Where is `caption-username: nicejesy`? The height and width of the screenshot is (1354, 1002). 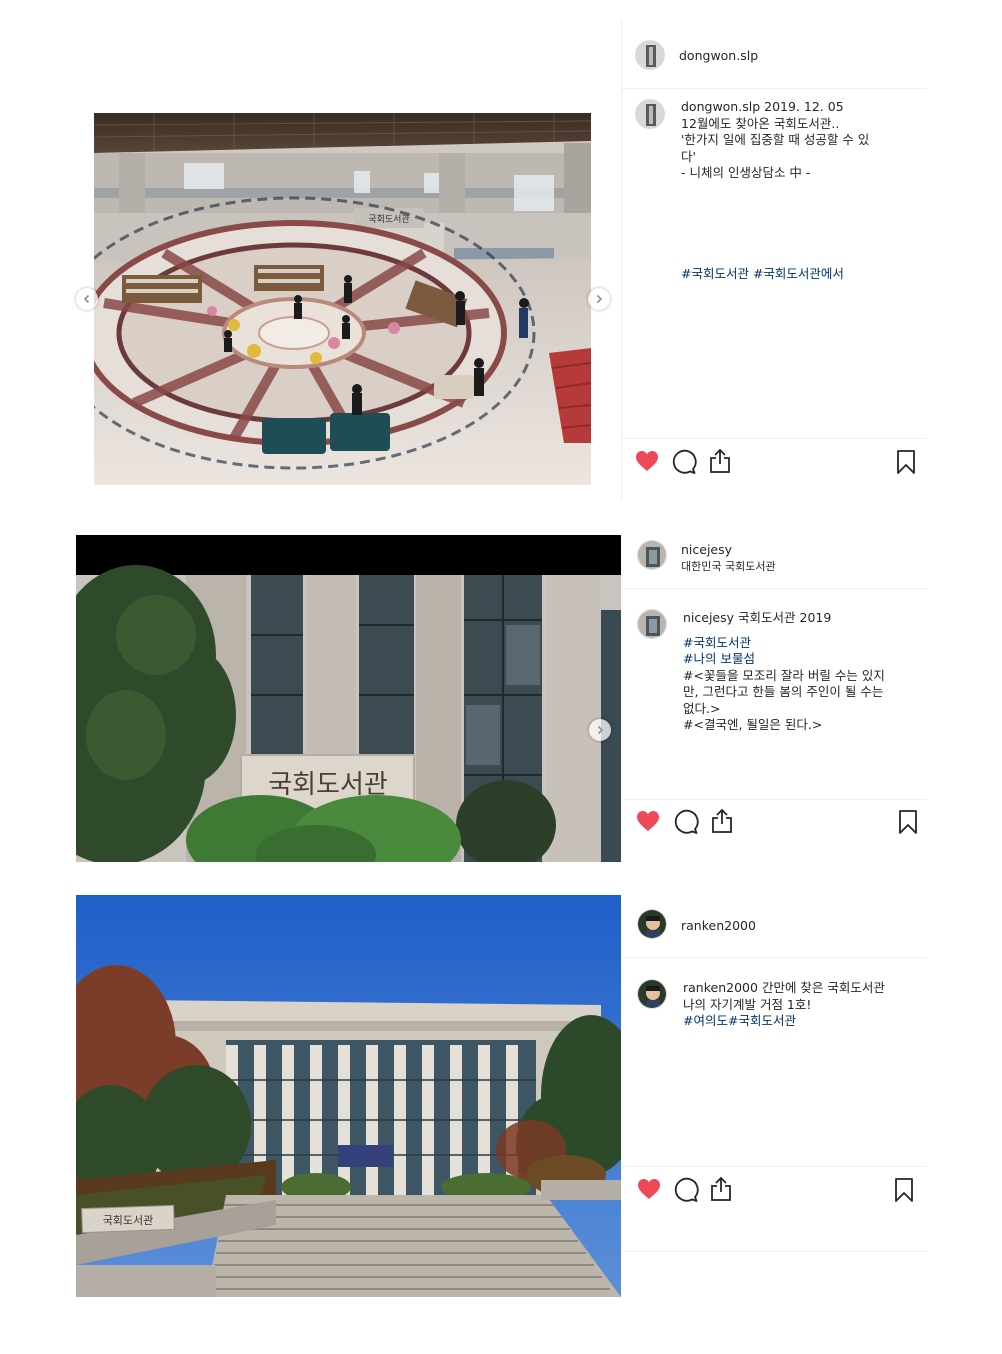
caption-username: nicejesy is located at coordinates (708, 617).